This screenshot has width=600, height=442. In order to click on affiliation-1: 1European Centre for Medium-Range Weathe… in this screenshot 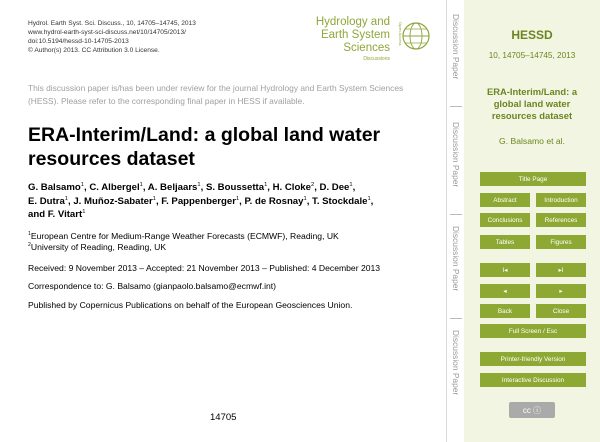, I will do `click(183, 236)`.